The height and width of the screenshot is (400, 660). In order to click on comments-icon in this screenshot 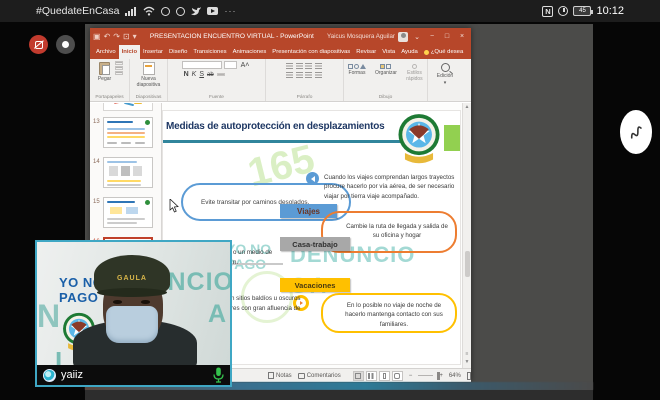, I will do `click(301, 375)`.